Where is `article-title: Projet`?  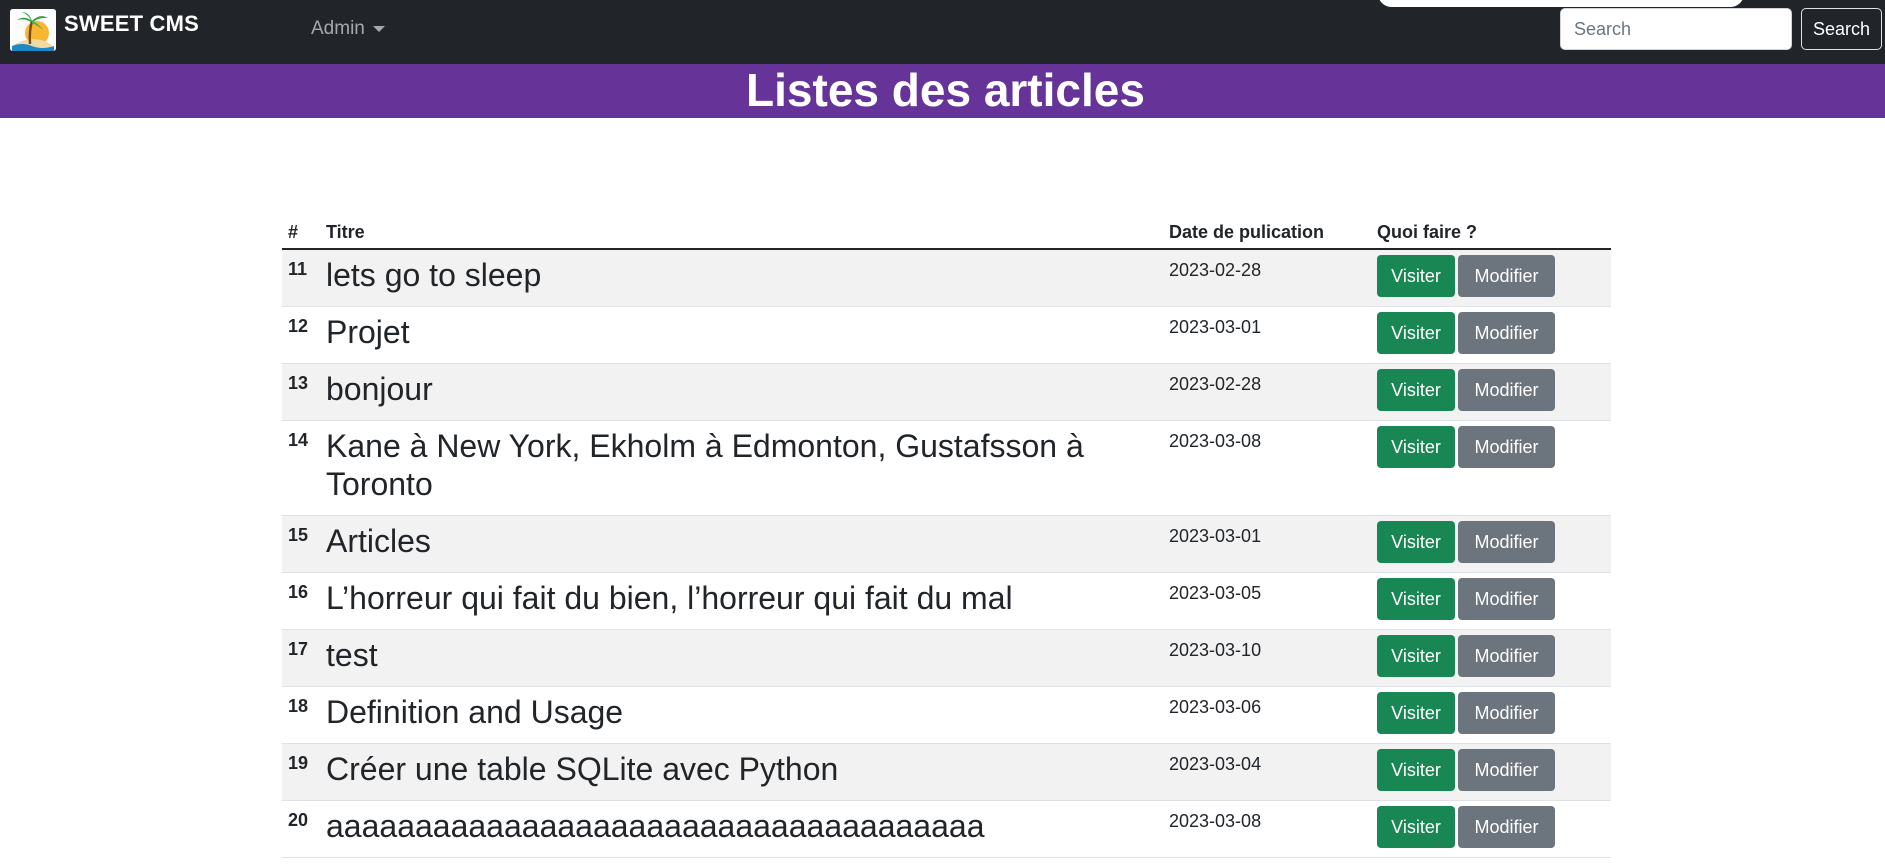
article-title: Projet is located at coordinates (741, 335).